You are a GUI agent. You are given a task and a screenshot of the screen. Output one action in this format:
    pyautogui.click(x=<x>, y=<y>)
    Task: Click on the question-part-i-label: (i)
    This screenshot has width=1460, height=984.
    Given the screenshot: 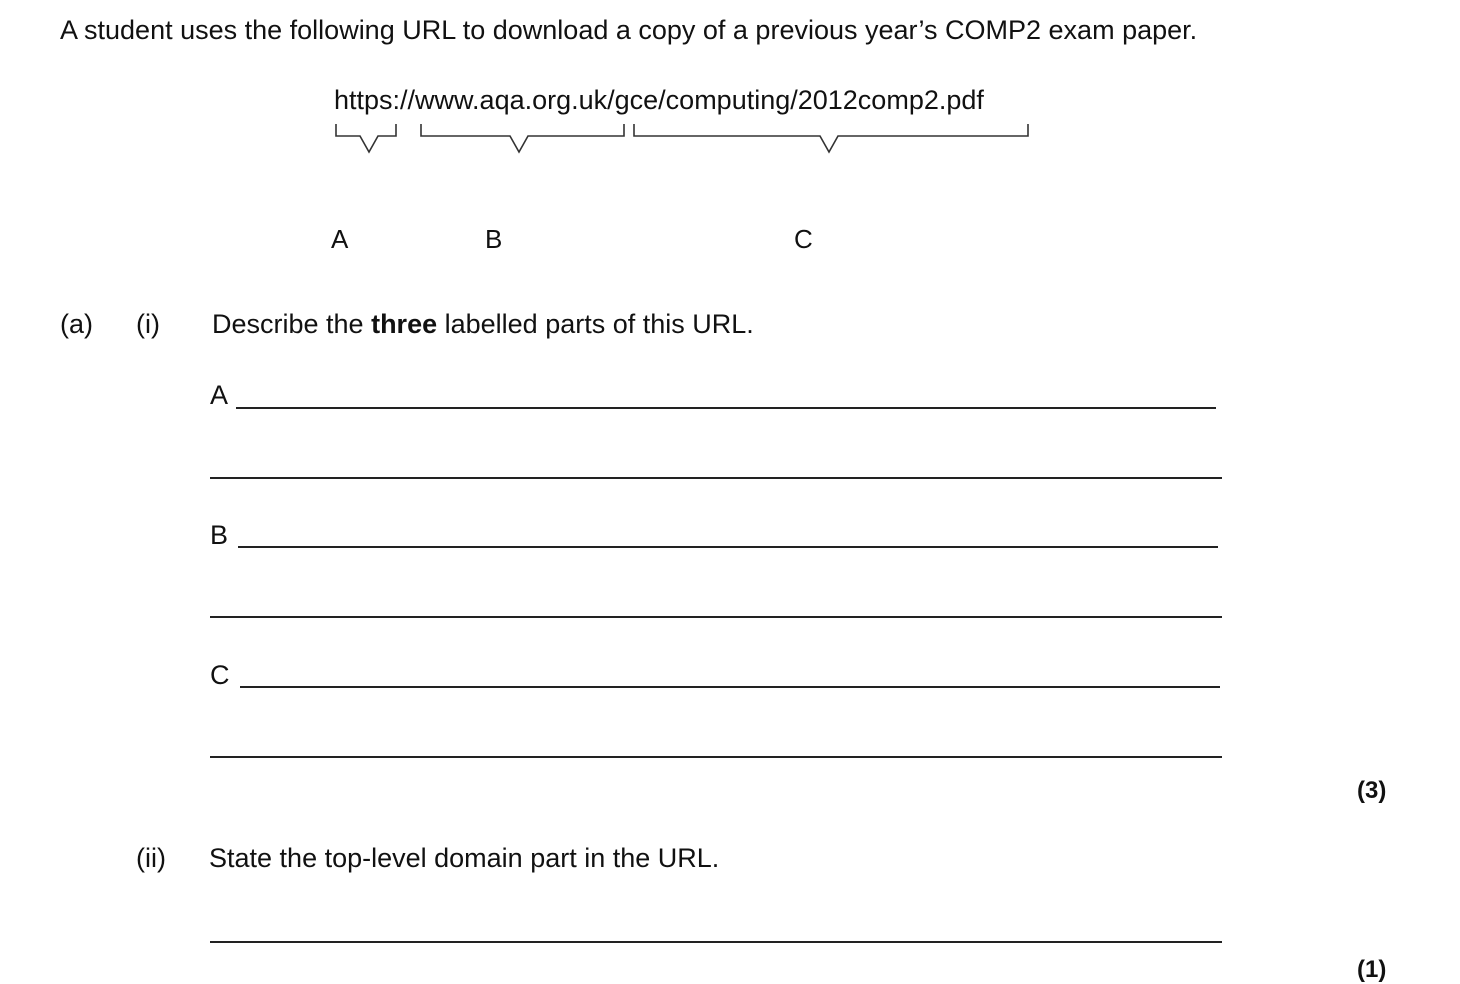 What is the action you would take?
    pyautogui.click(x=148, y=324)
    